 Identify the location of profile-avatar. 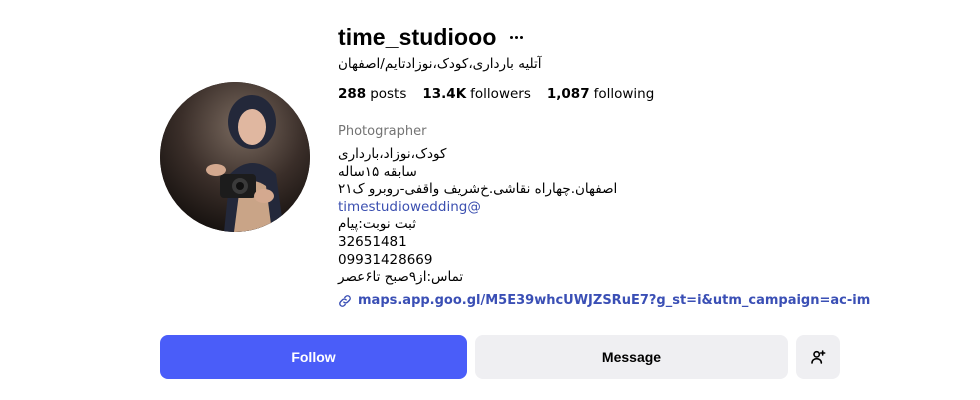
(235, 157).